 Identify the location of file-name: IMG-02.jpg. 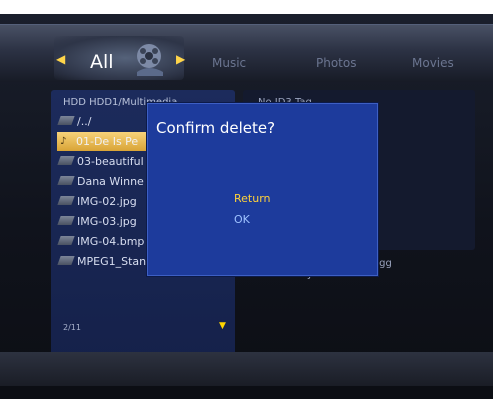
(107, 201).